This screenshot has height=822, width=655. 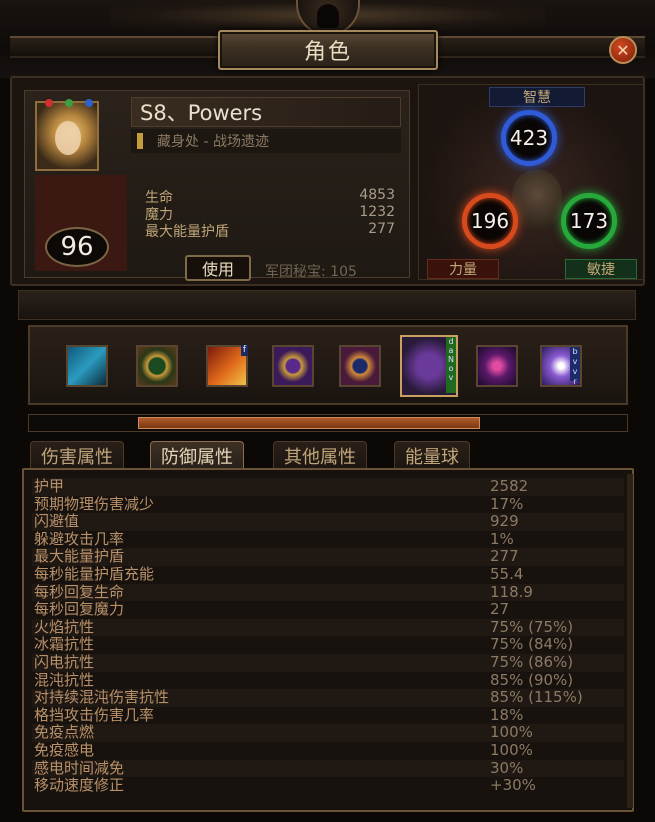 I want to click on dexterity-label: 敏捷, so click(x=601, y=269).